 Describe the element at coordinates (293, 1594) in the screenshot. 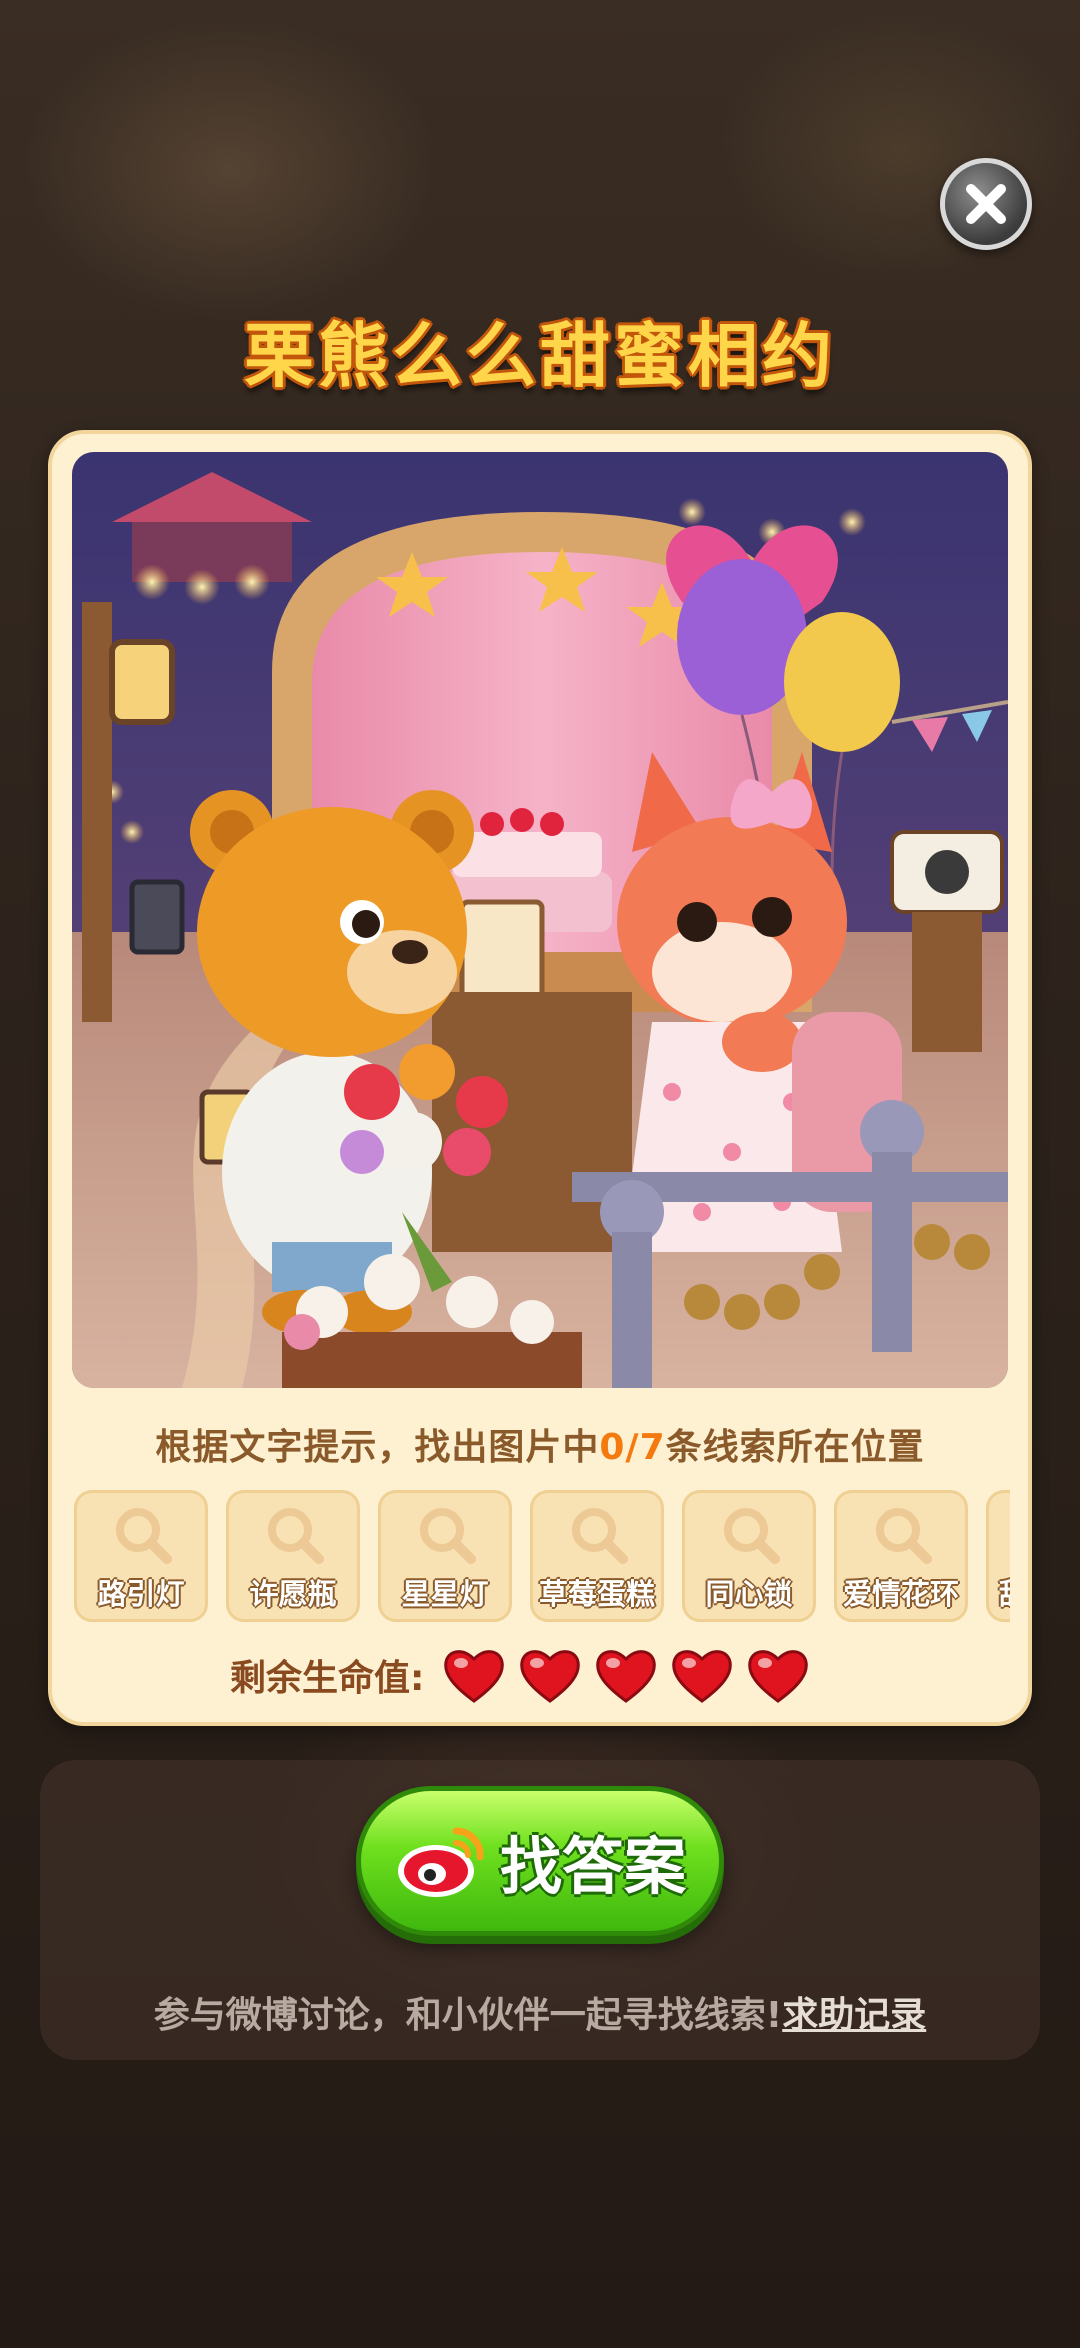

I see `clue-label: 许愿瓶` at that location.